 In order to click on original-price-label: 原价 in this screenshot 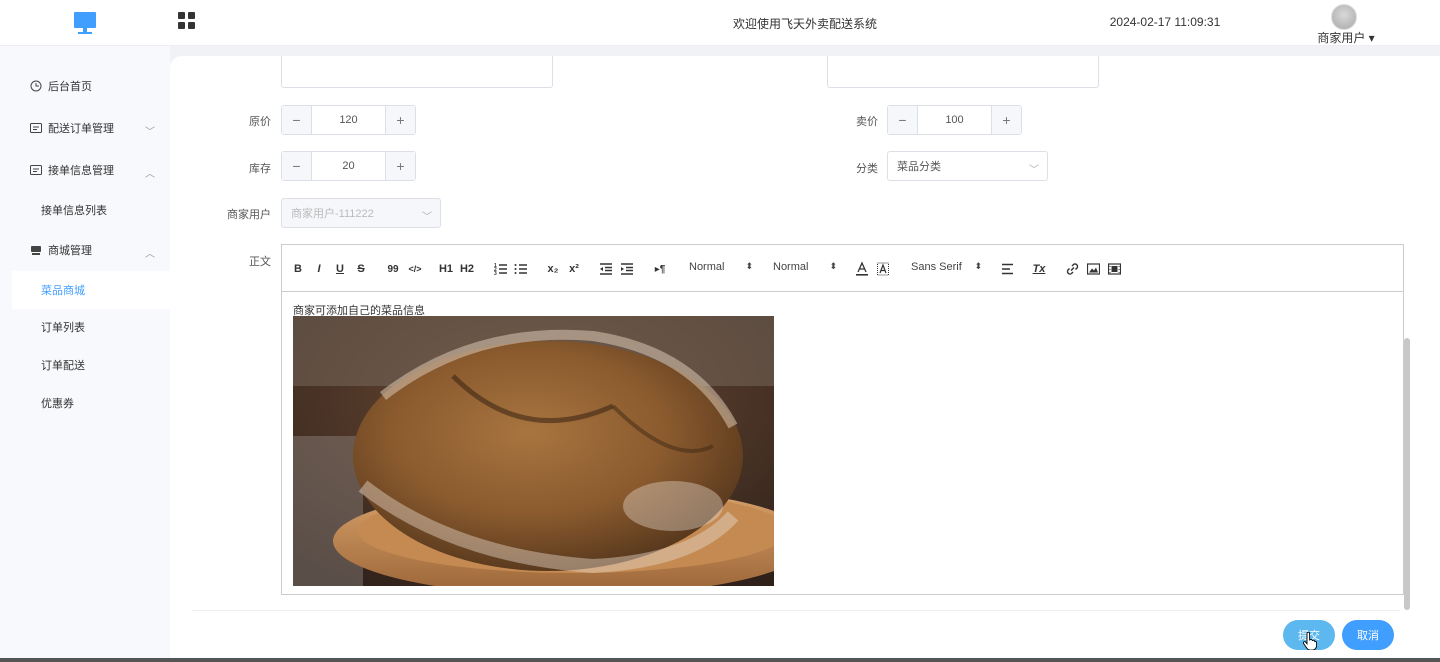, I will do `click(260, 122)`.